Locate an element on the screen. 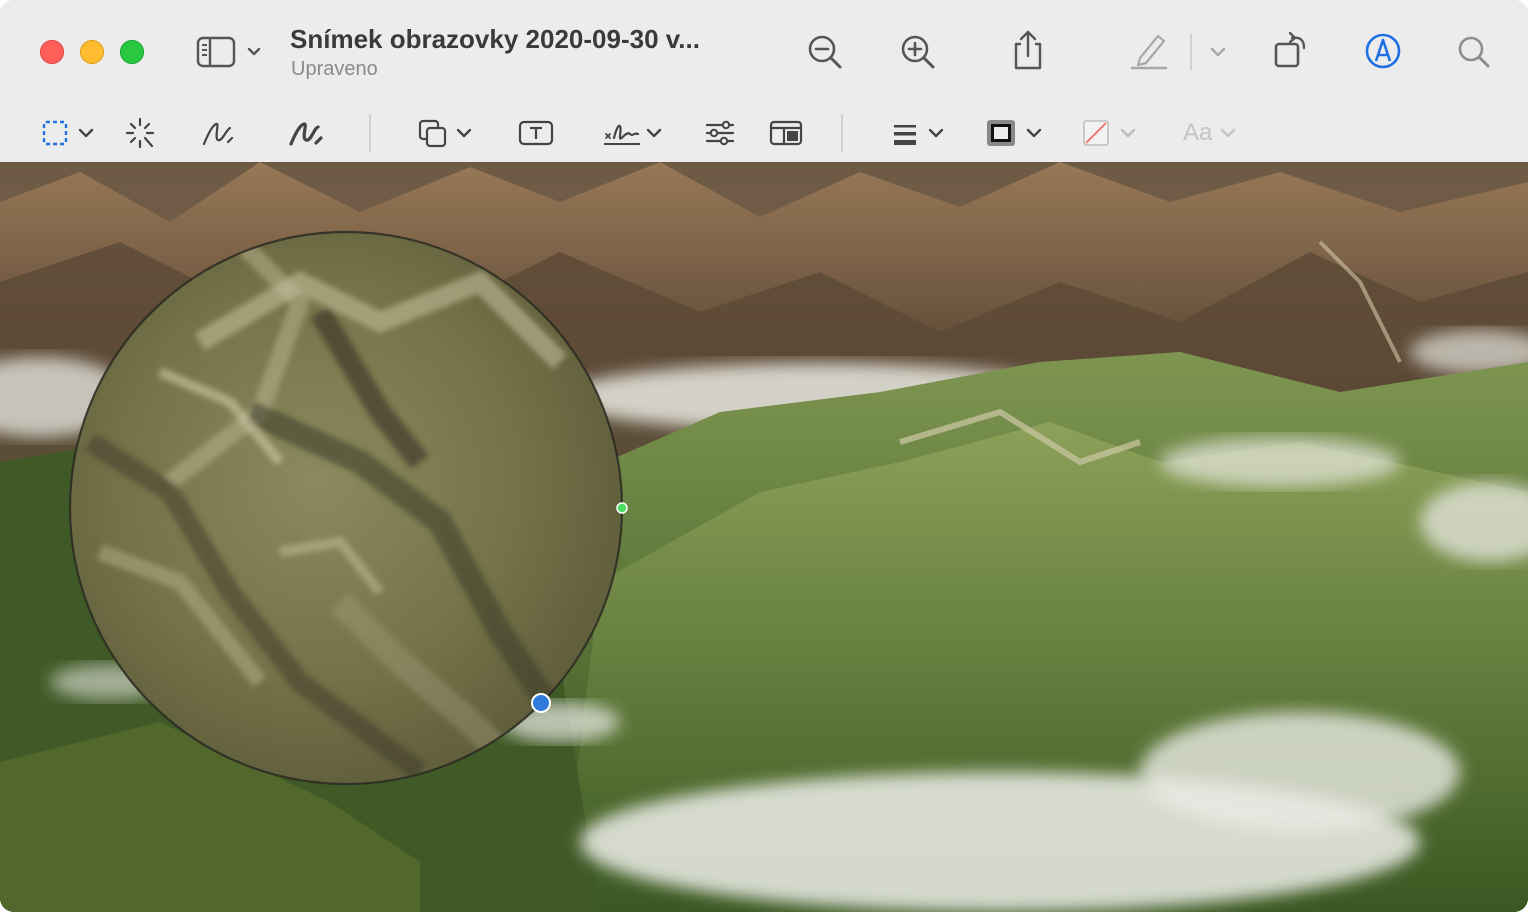 The height and width of the screenshot is (912, 1528). line-style-button is located at coordinates (918, 133).